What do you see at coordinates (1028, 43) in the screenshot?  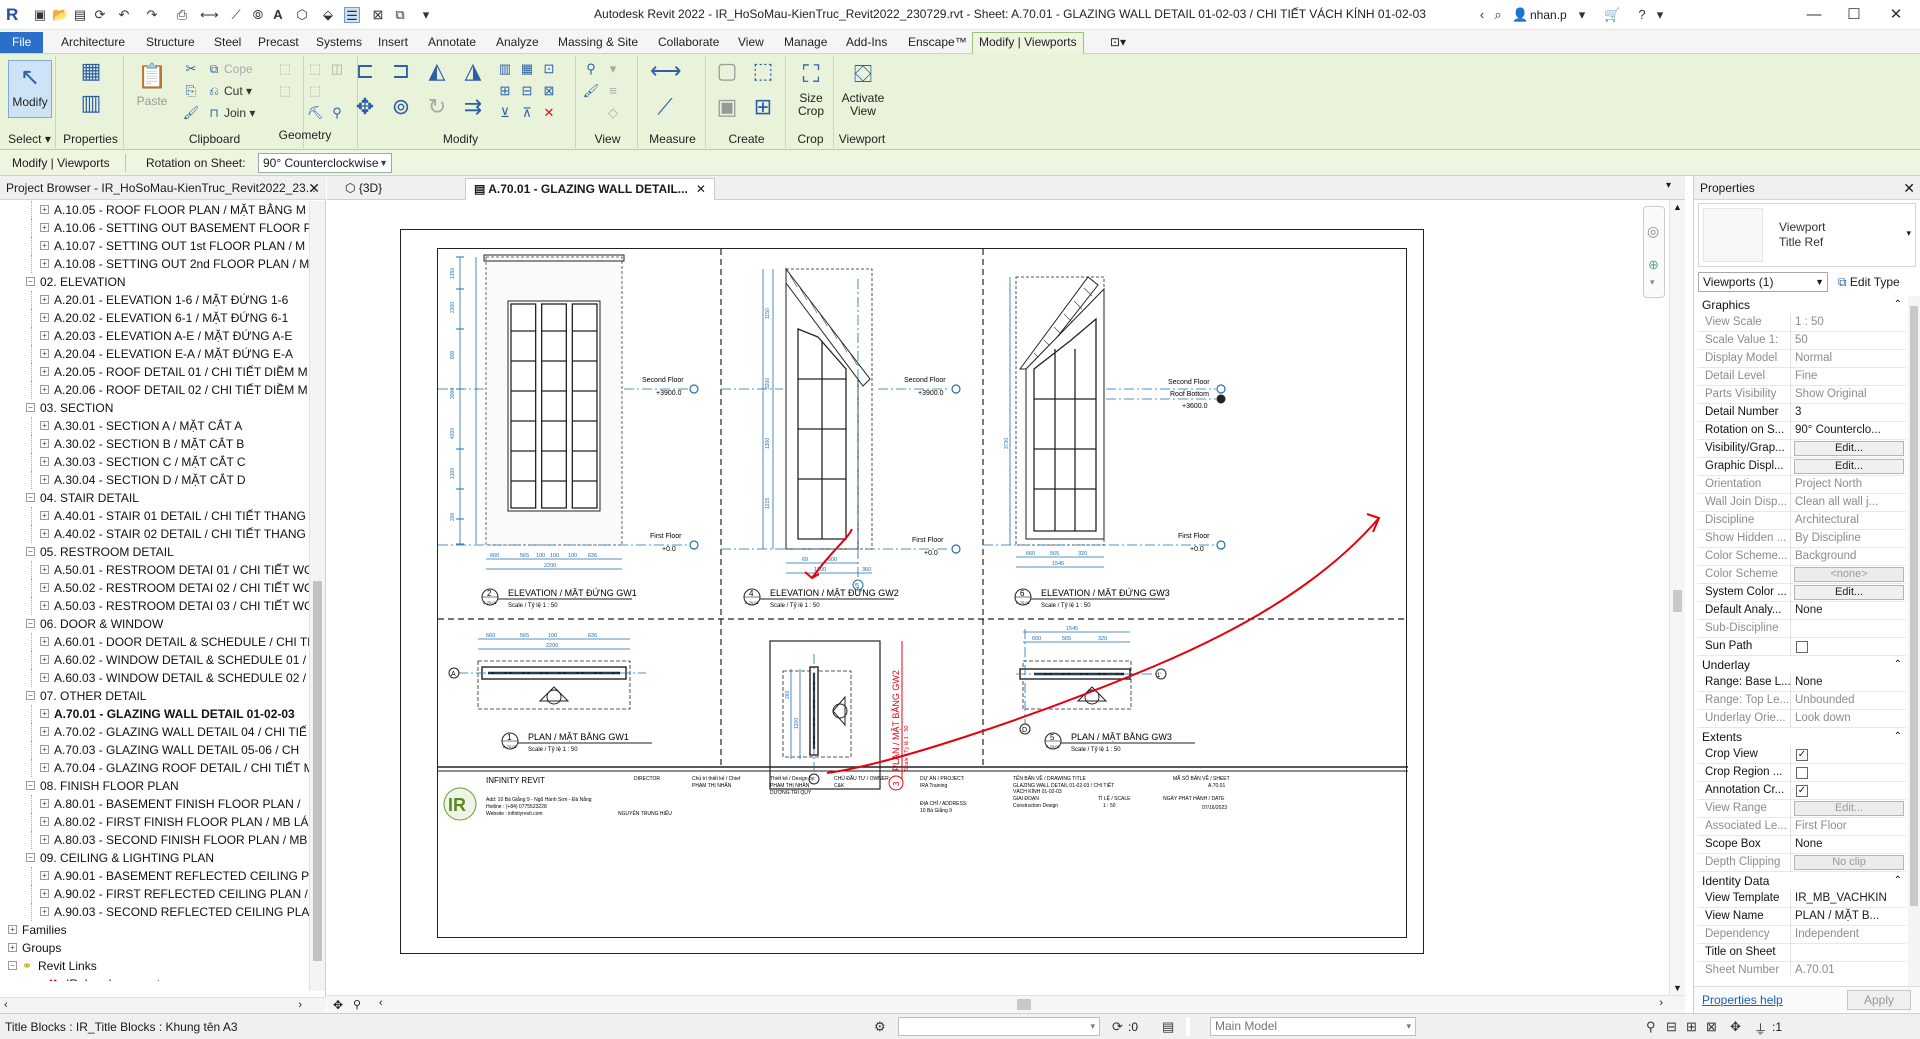 I see `tab-modify-viewports: Modify | Viewports` at bounding box center [1028, 43].